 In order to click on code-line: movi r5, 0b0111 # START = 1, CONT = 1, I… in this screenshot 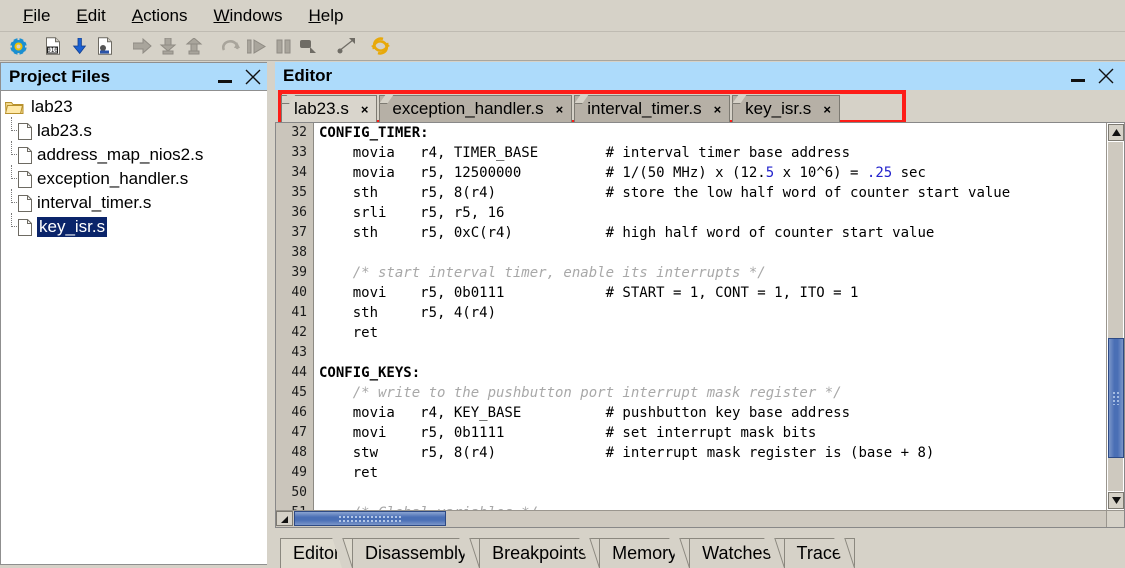, I will do `click(710, 293)`.